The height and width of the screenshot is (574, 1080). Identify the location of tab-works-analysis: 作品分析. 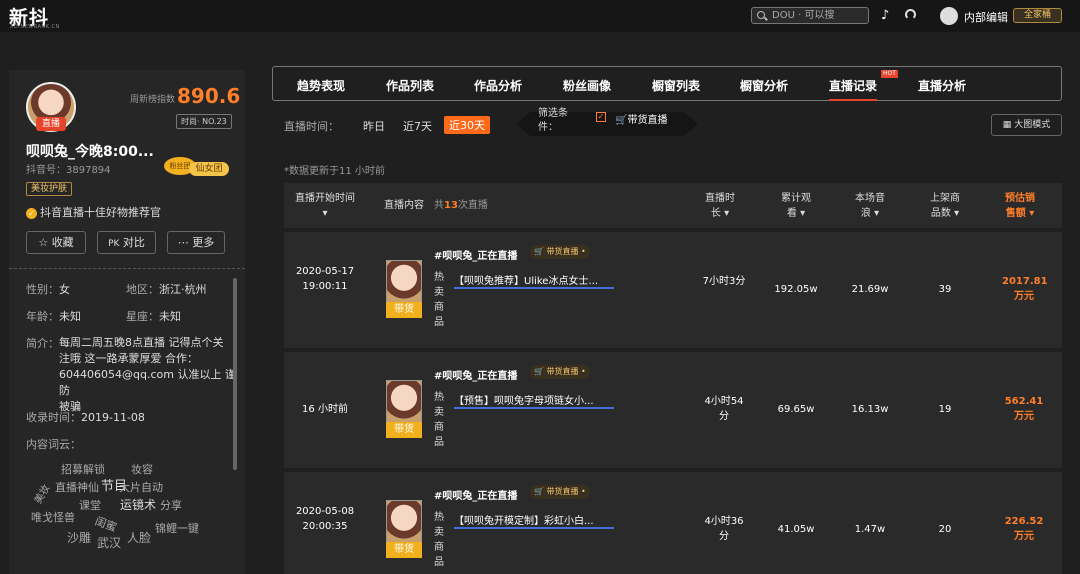
(498, 85).